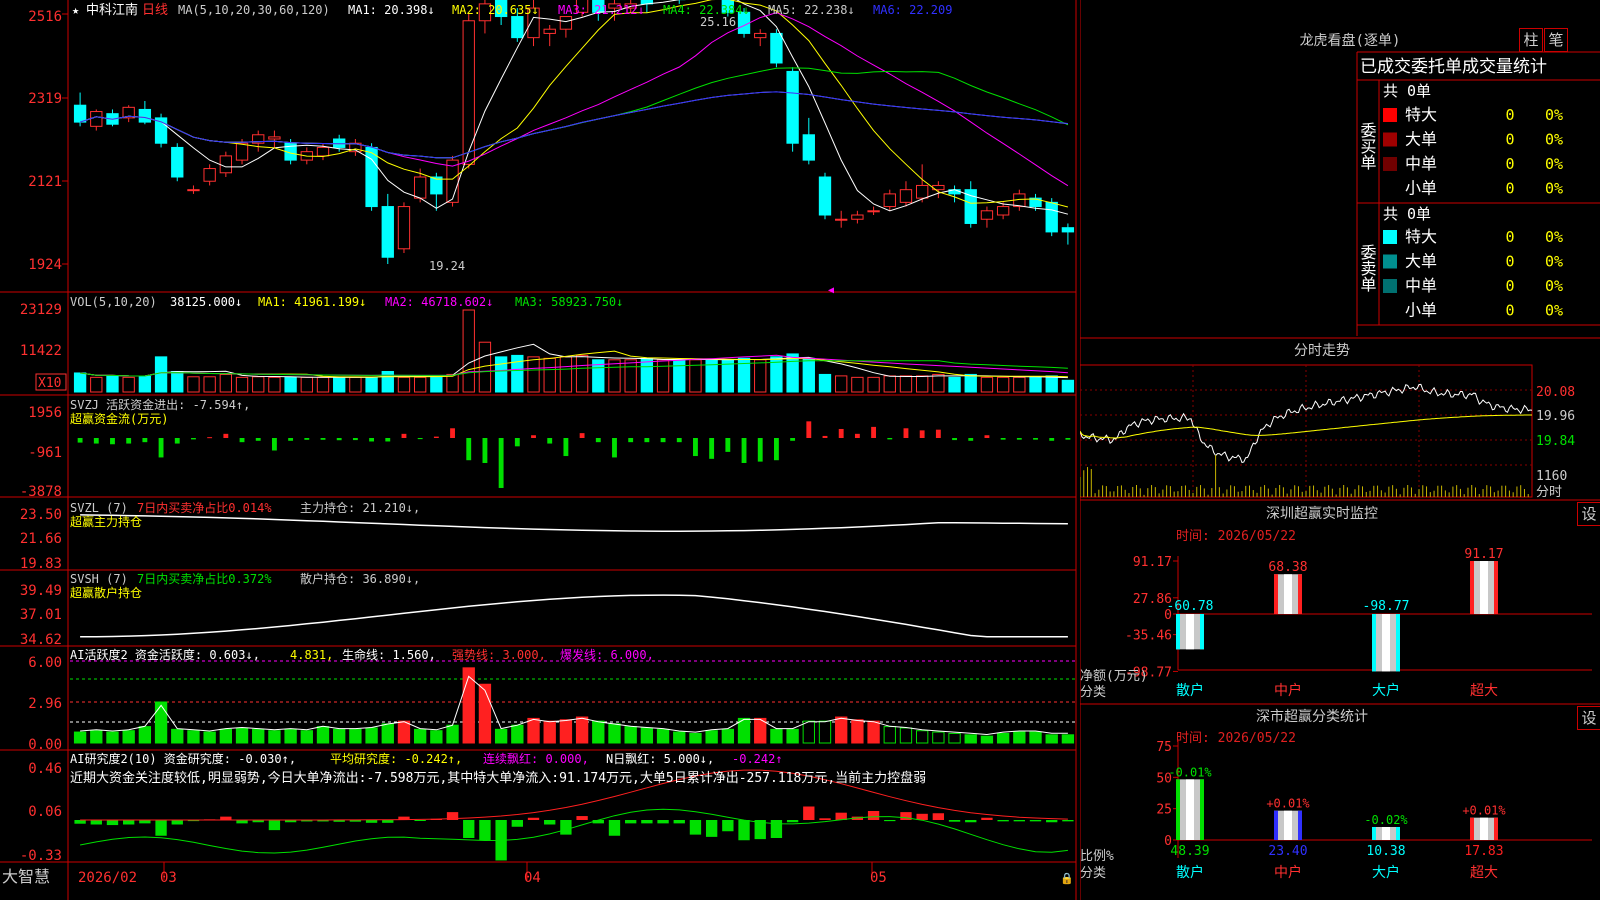 This screenshot has width=1600, height=900. I want to click on tick-mode-tab: 笔, so click(1556, 40).